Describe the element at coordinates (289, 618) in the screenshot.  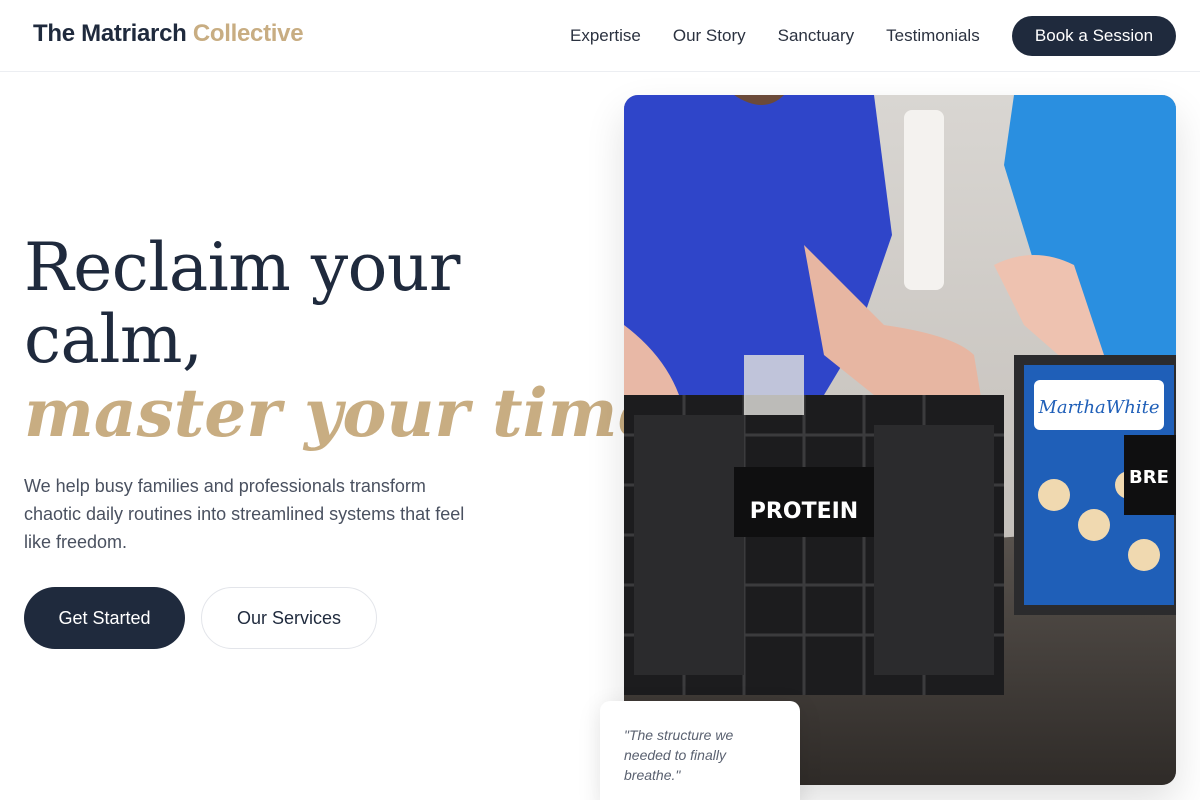
I see `our-services-button: Our Services` at that location.